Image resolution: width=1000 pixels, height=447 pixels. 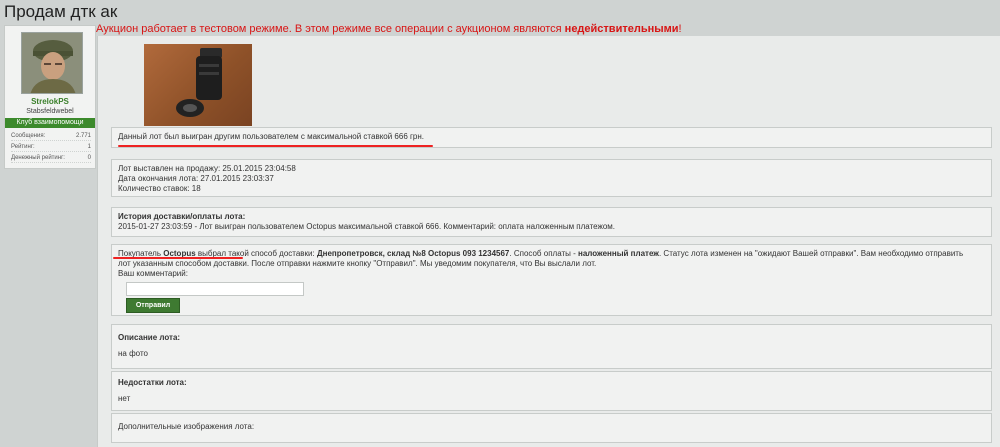 I want to click on lot-image, so click(x=198, y=85).